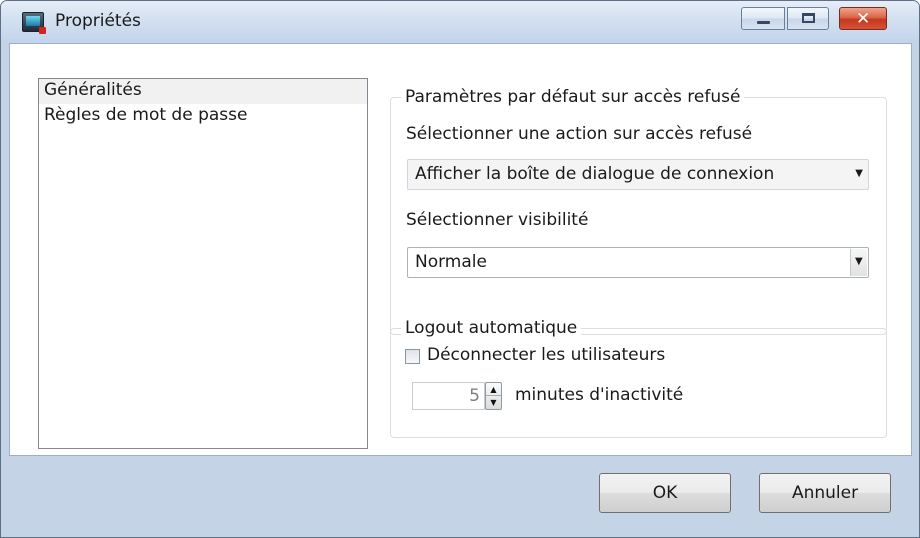 This screenshot has height=538, width=920. What do you see at coordinates (638, 262) in the screenshot?
I see `visibility-dropdown: Normale ▼` at bounding box center [638, 262].